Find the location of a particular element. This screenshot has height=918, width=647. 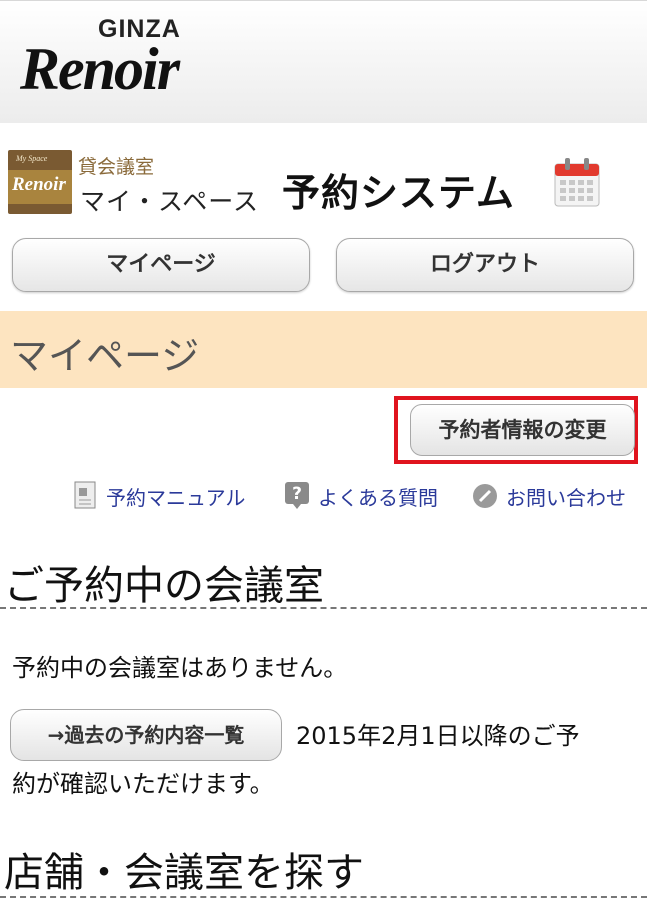

brand-row: My Space Renoir 貸会議室 マイ・スペース 予約システム is located at coordinates (327, 185).